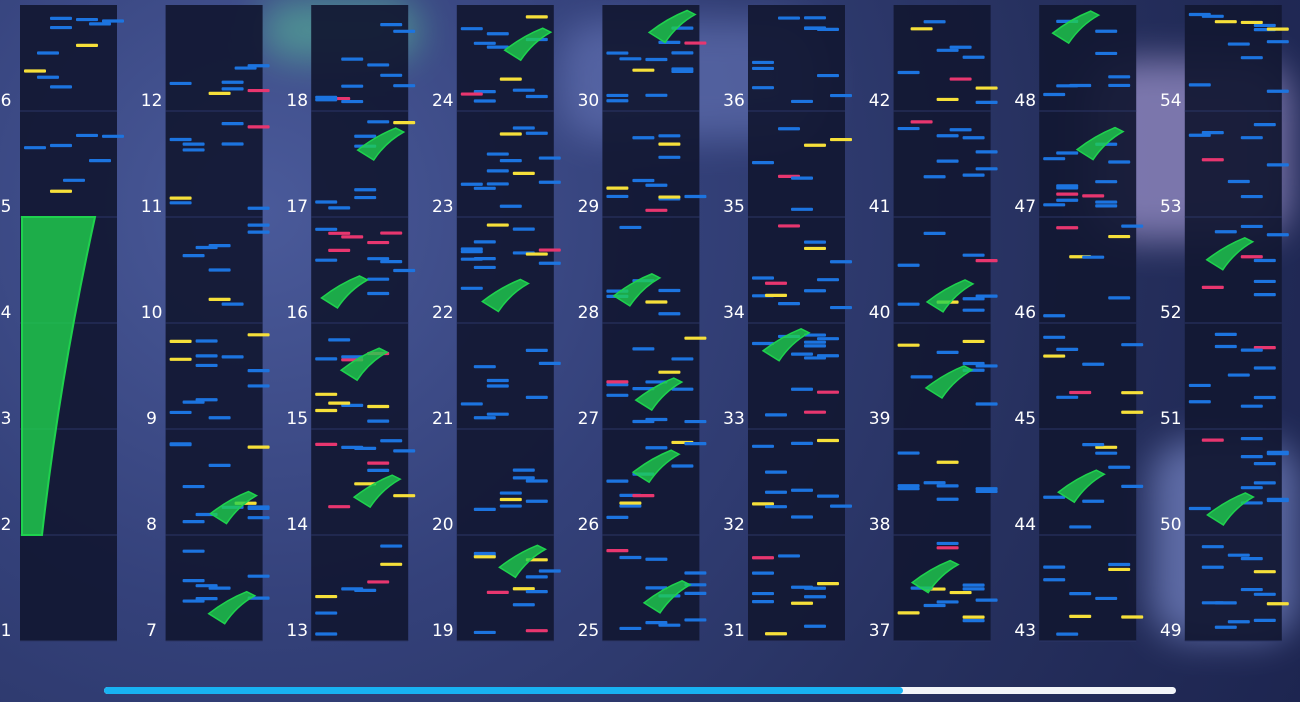  I want to click on measure-number: 23, so click(443, 207).